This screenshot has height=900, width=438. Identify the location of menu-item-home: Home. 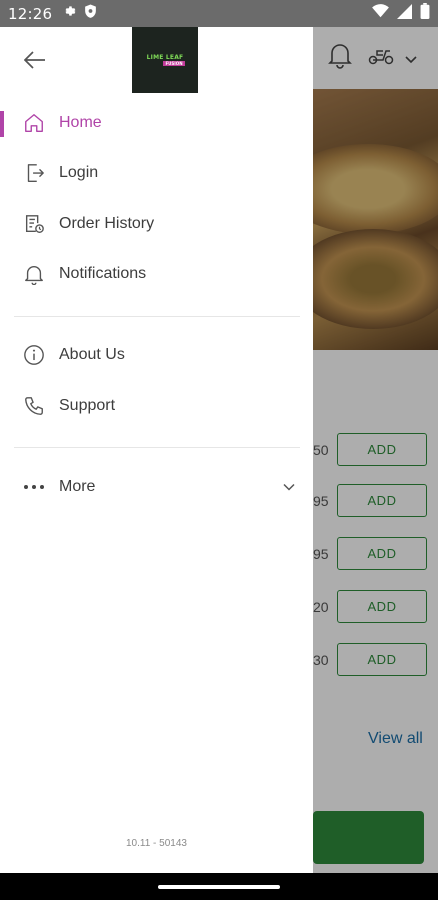
(156, 123).